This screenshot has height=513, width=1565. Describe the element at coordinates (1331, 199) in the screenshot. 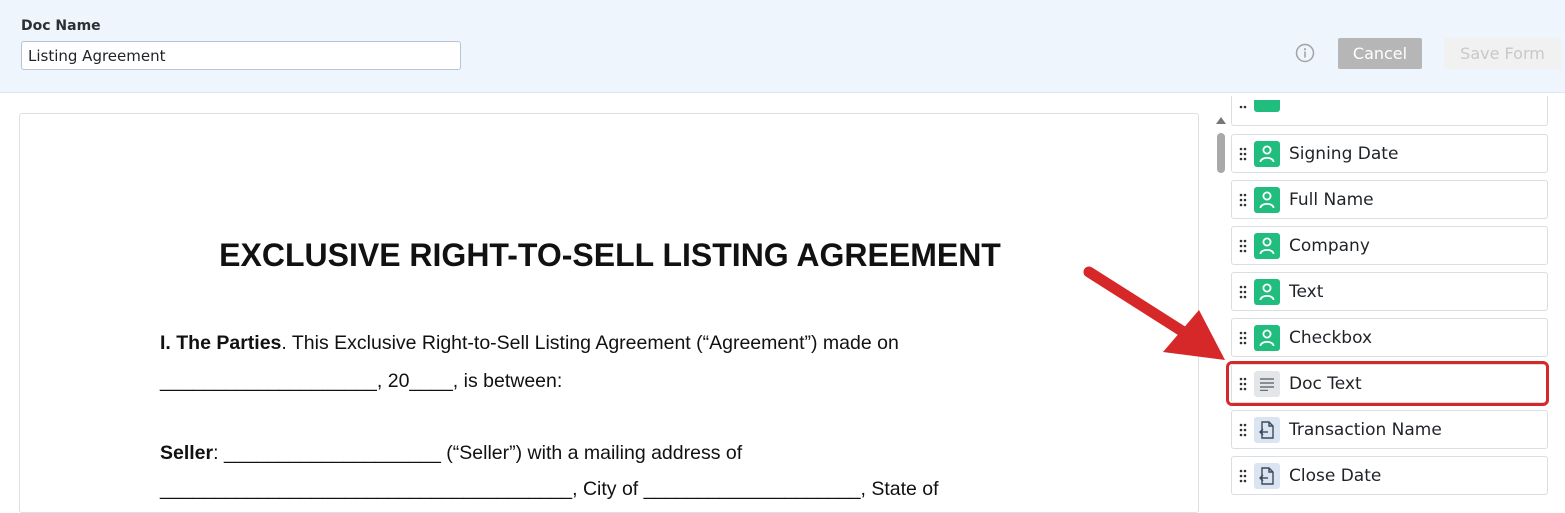

I see `field-label: Full Name` at that location.